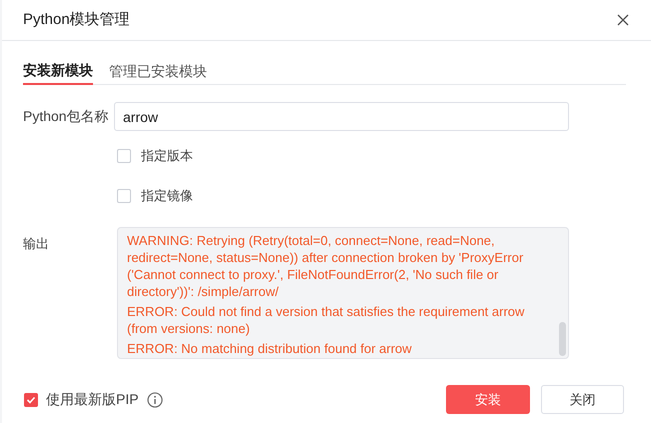 This screenshot has height=423, width=651. I want to click on input-field: arrow, so click(341, 116).